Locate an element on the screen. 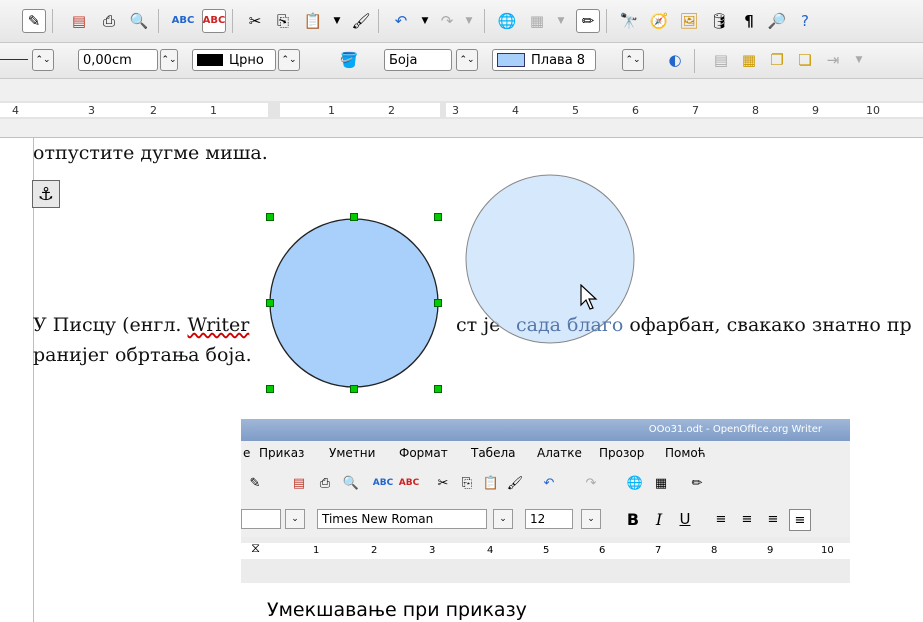 The image size is (923, 622). embedded-cut-icon: ✂ is located at coordinates (443, 483).